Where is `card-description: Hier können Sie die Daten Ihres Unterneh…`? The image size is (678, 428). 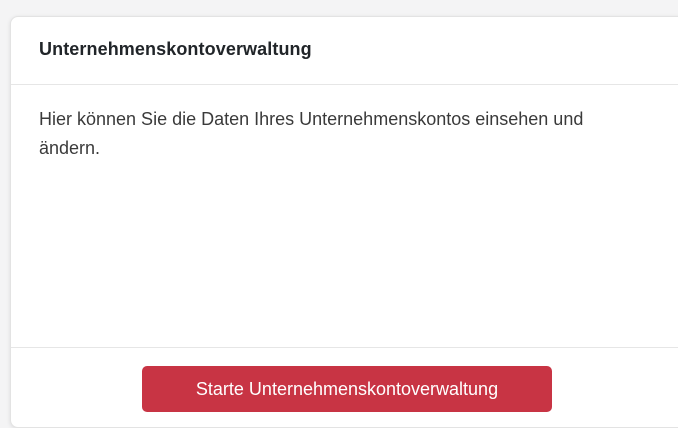 card-description: Hier können Sie die Daten Ihres Unterneh… is located at coordinates (311, 133).